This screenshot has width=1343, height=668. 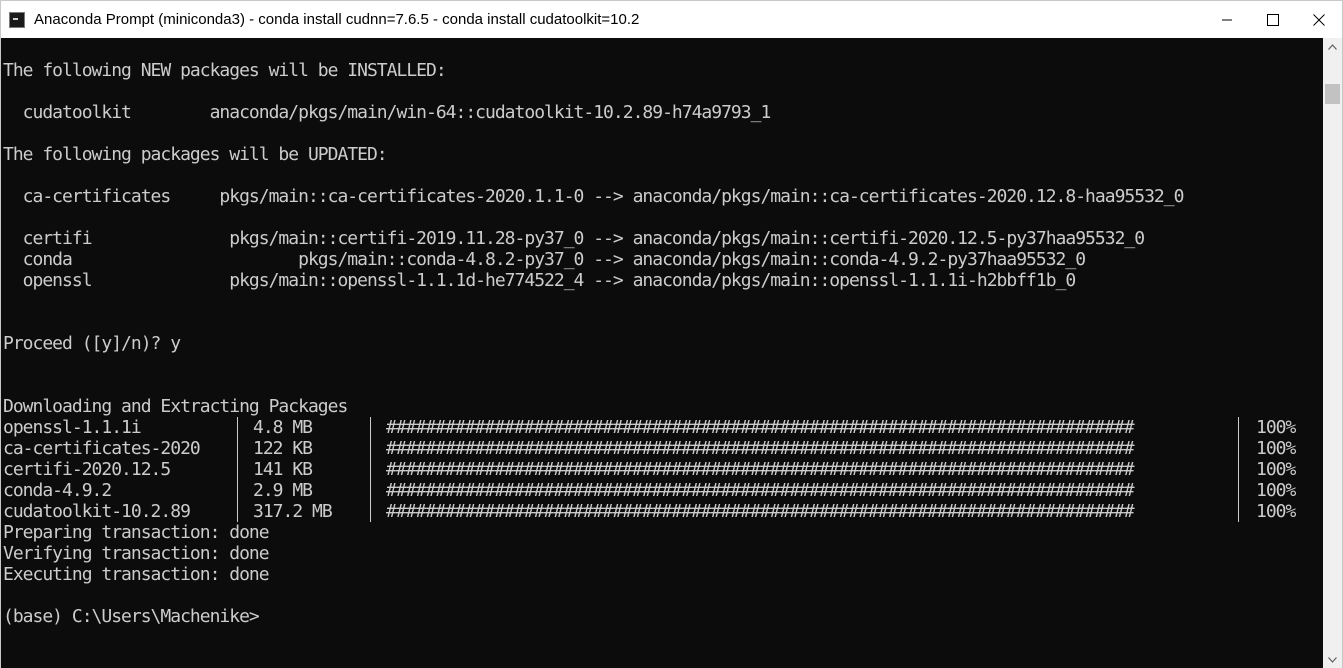 I want to click on terminal-line: Downloading and Extracting Packages, so click(x=175, y=406).